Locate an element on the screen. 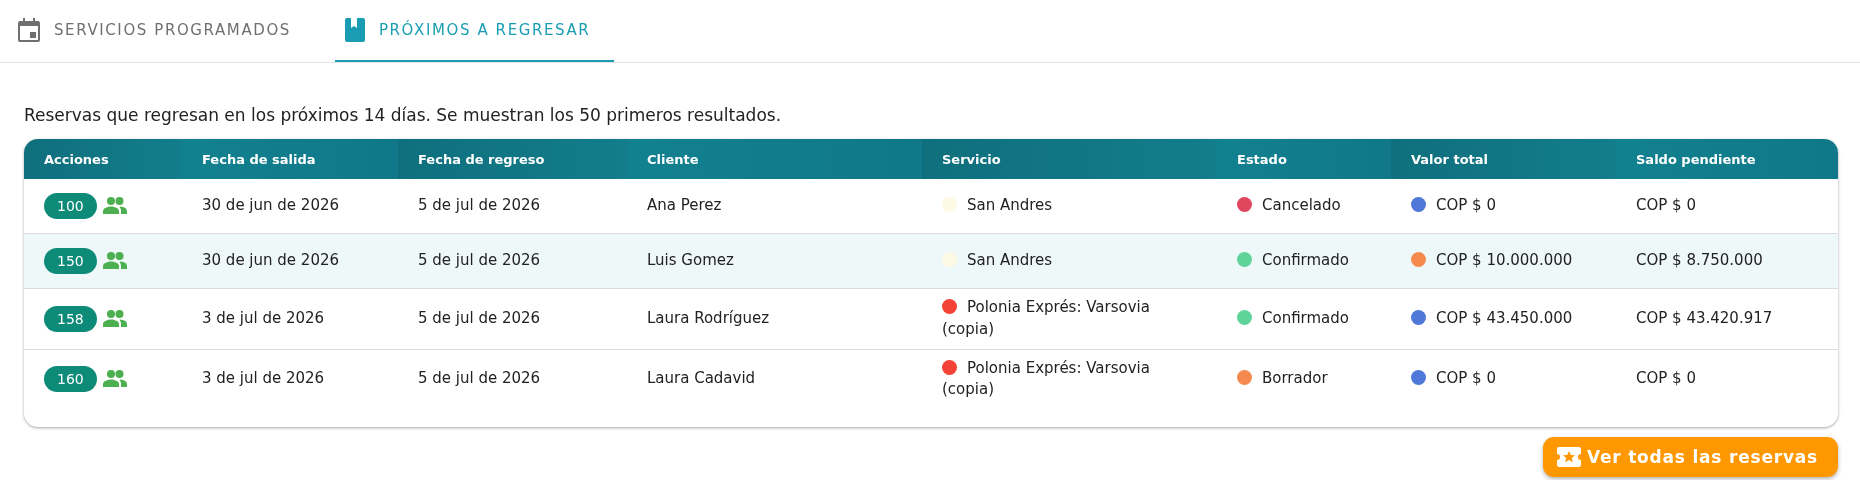 This screenshot has width=1860, height=480. table-cell: COP $ 43.420.917 is located at coordinates (1704, 317).